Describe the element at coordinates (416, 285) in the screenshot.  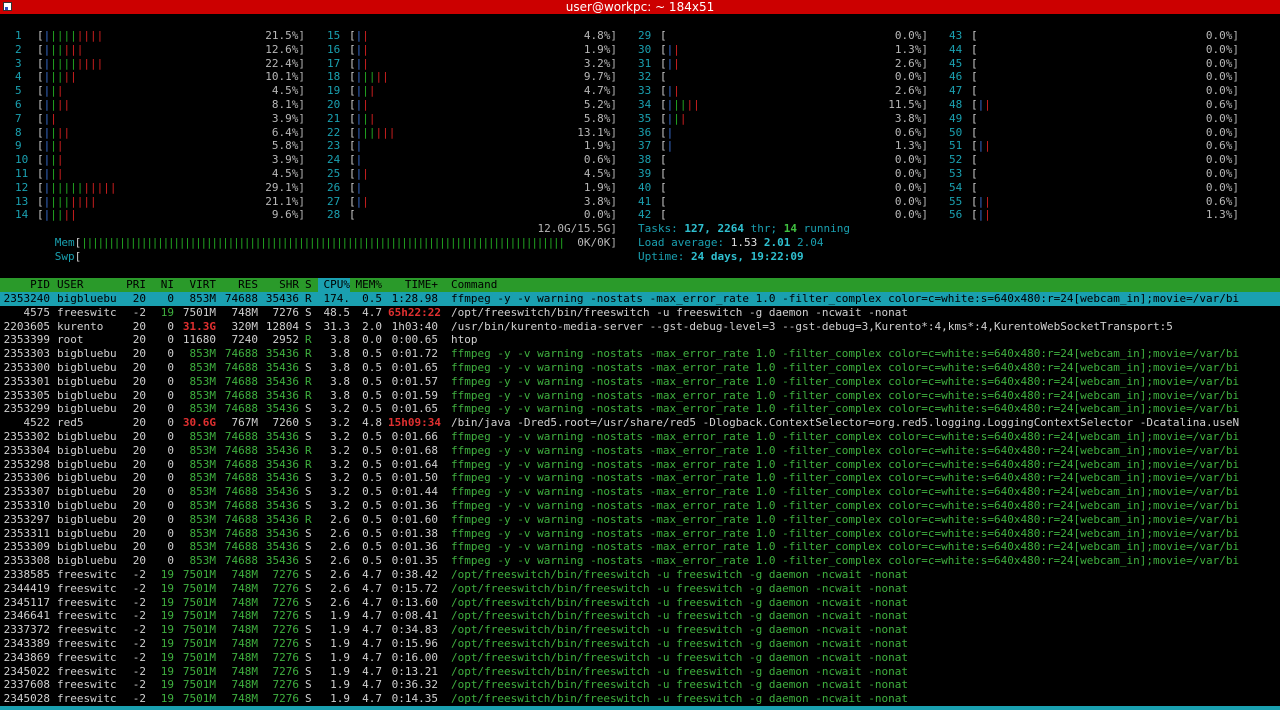
I see `col-time: TIME+` at that location.